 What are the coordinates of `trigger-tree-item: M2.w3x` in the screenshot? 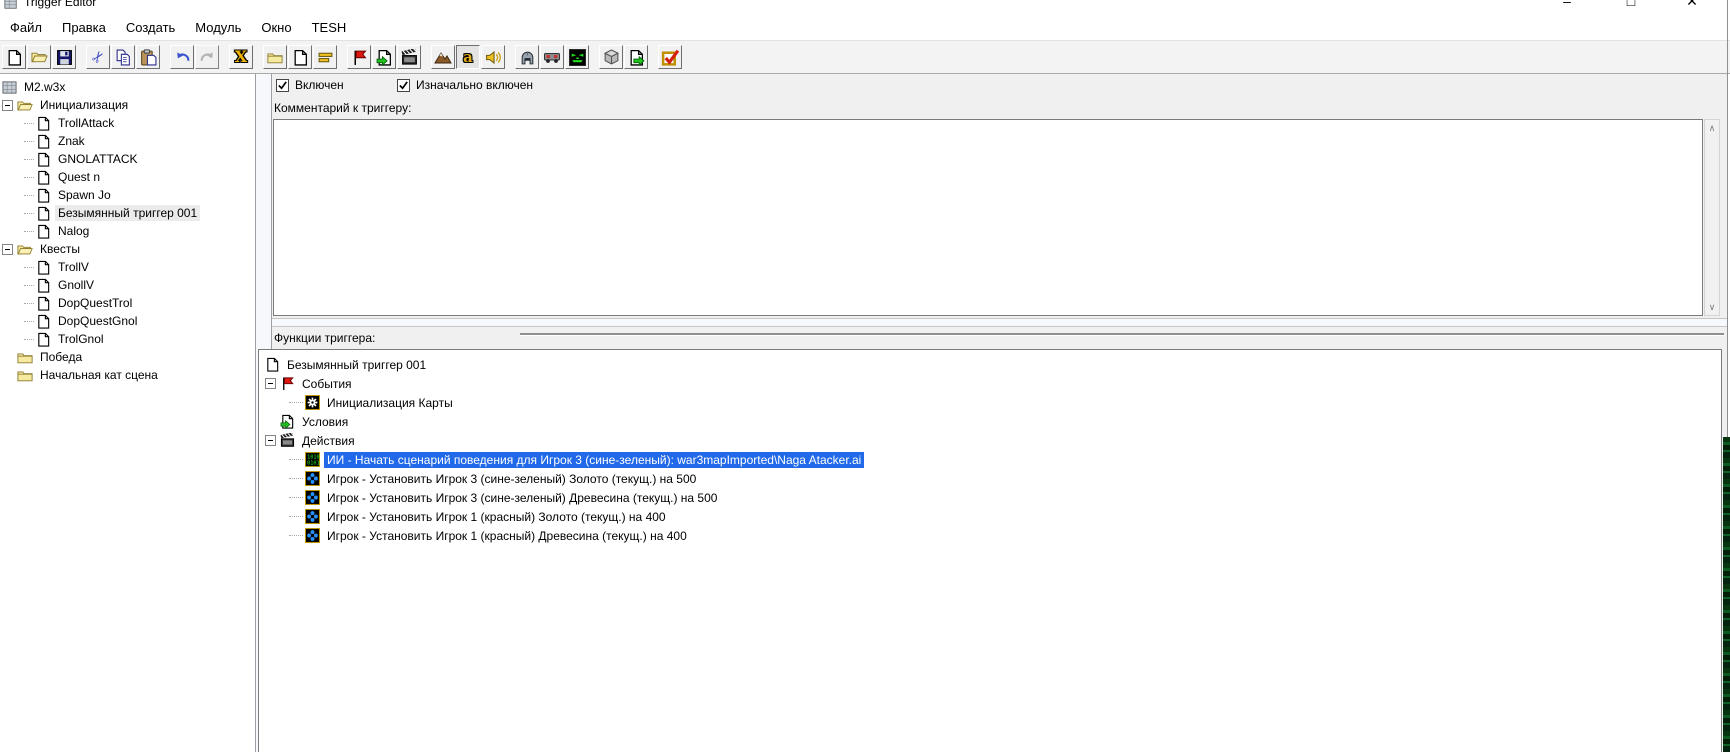 It's located at (127, 85).